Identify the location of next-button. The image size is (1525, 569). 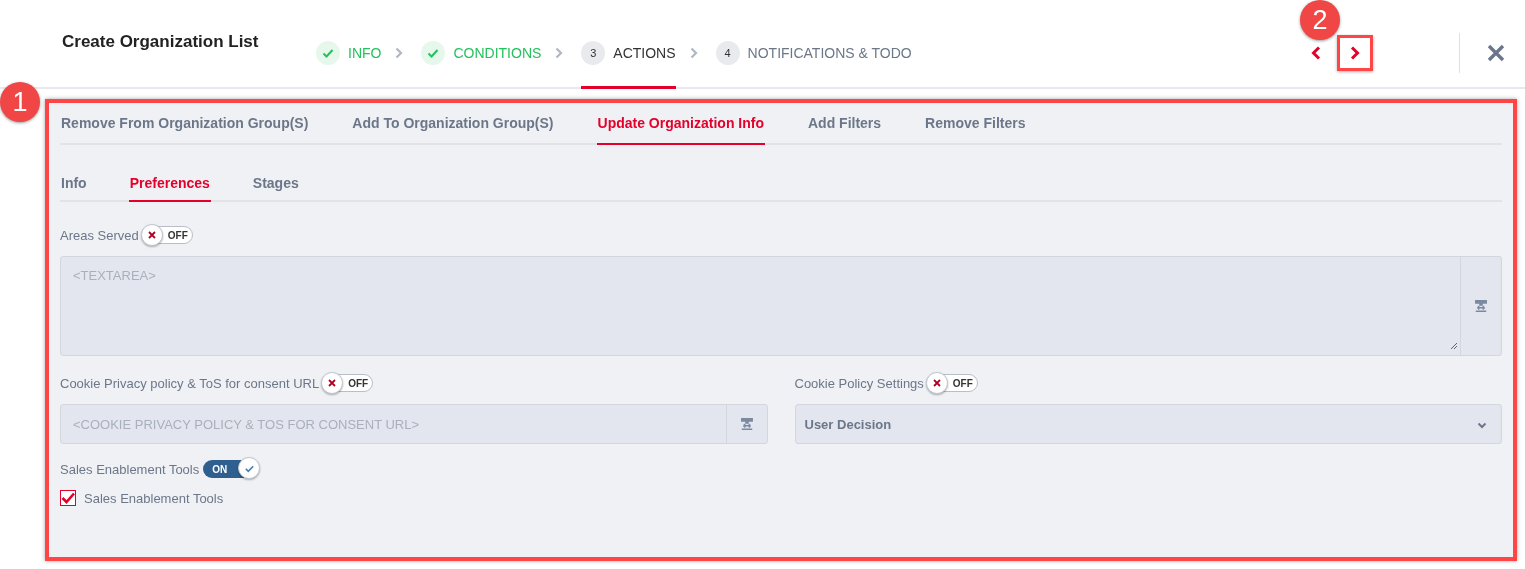
(1355, 52).